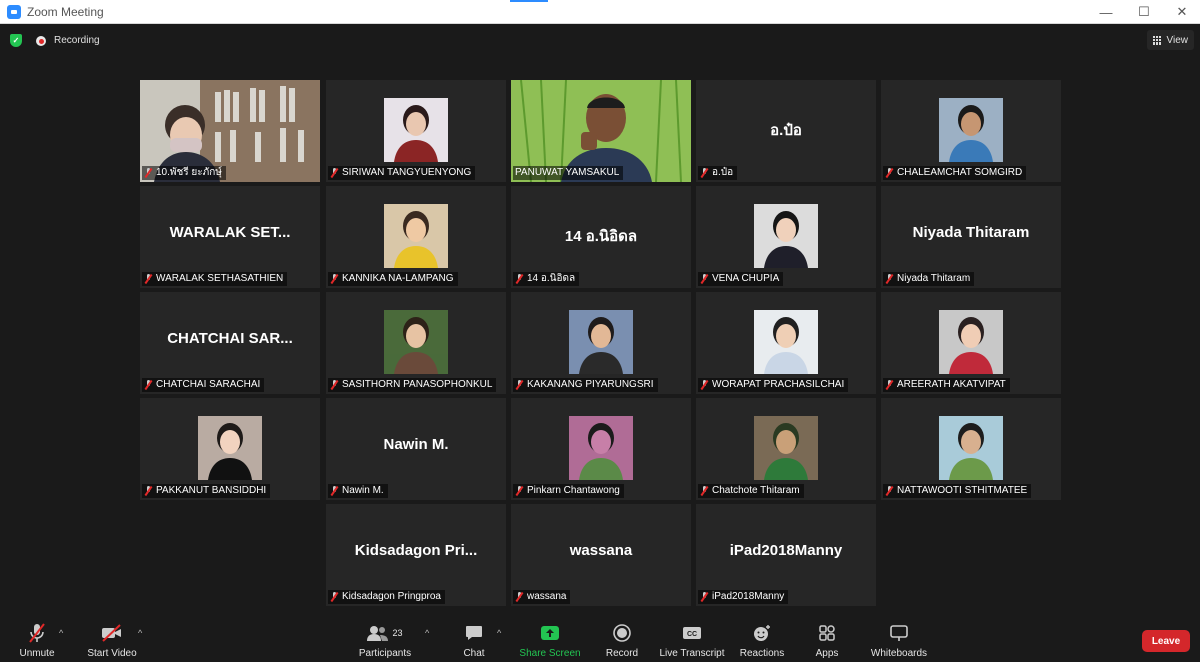 This screenshot has height=662, width=1200. I want to click on record-button: Record, so click(622, 639).